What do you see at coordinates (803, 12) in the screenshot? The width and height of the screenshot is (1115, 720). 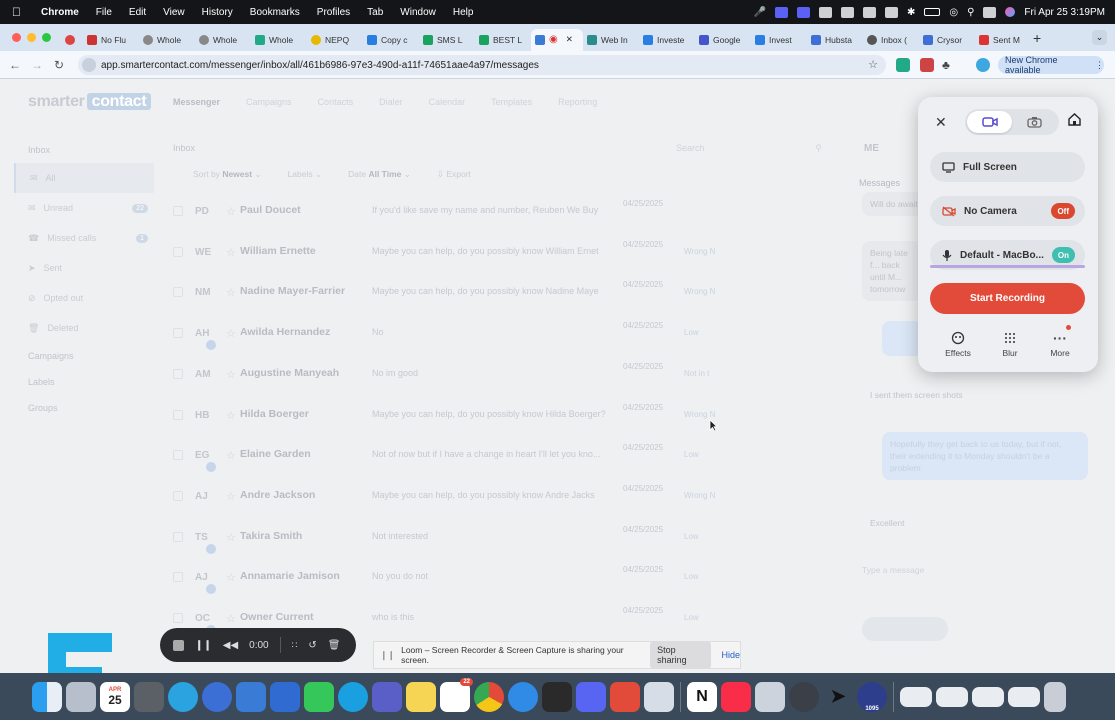 I see `app-status-icon` at bounding box center [803, 12].